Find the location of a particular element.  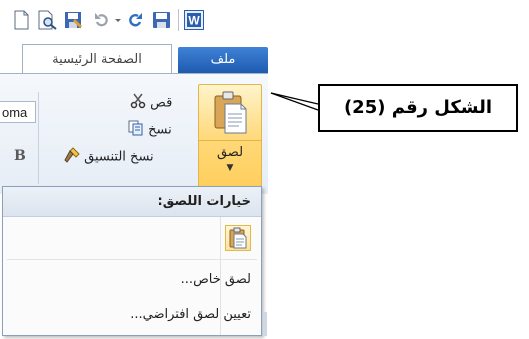

tab-file: ملف is located at coordinates (223, 60).